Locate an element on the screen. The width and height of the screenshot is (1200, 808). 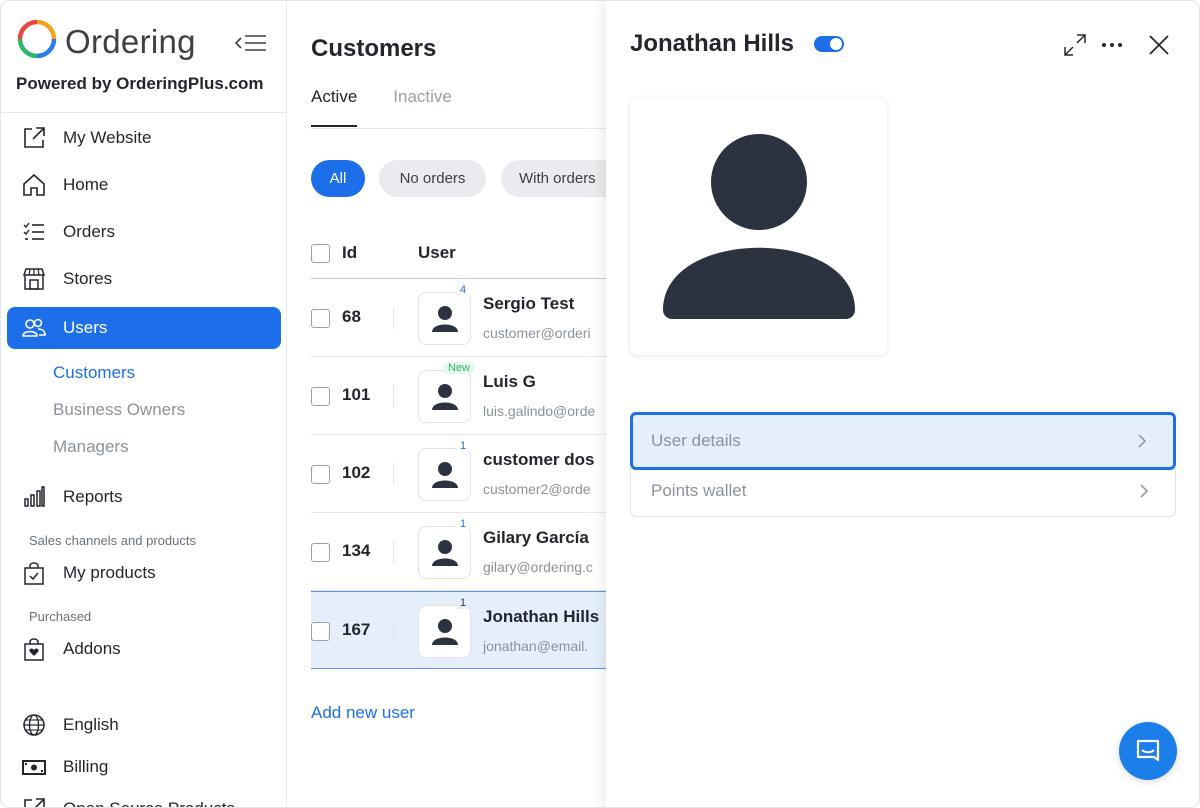
sidebar-subitem-business-owners: Business Owners is located at coordinates (119, 410).